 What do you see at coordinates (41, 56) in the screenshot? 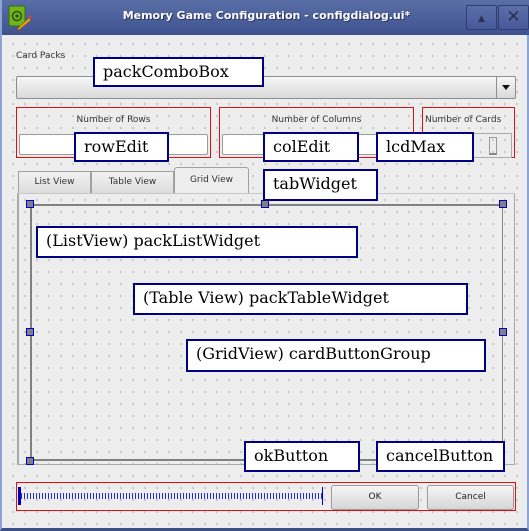
I see `card-packs-label: Card Packs` at bounding box center [41, 56].